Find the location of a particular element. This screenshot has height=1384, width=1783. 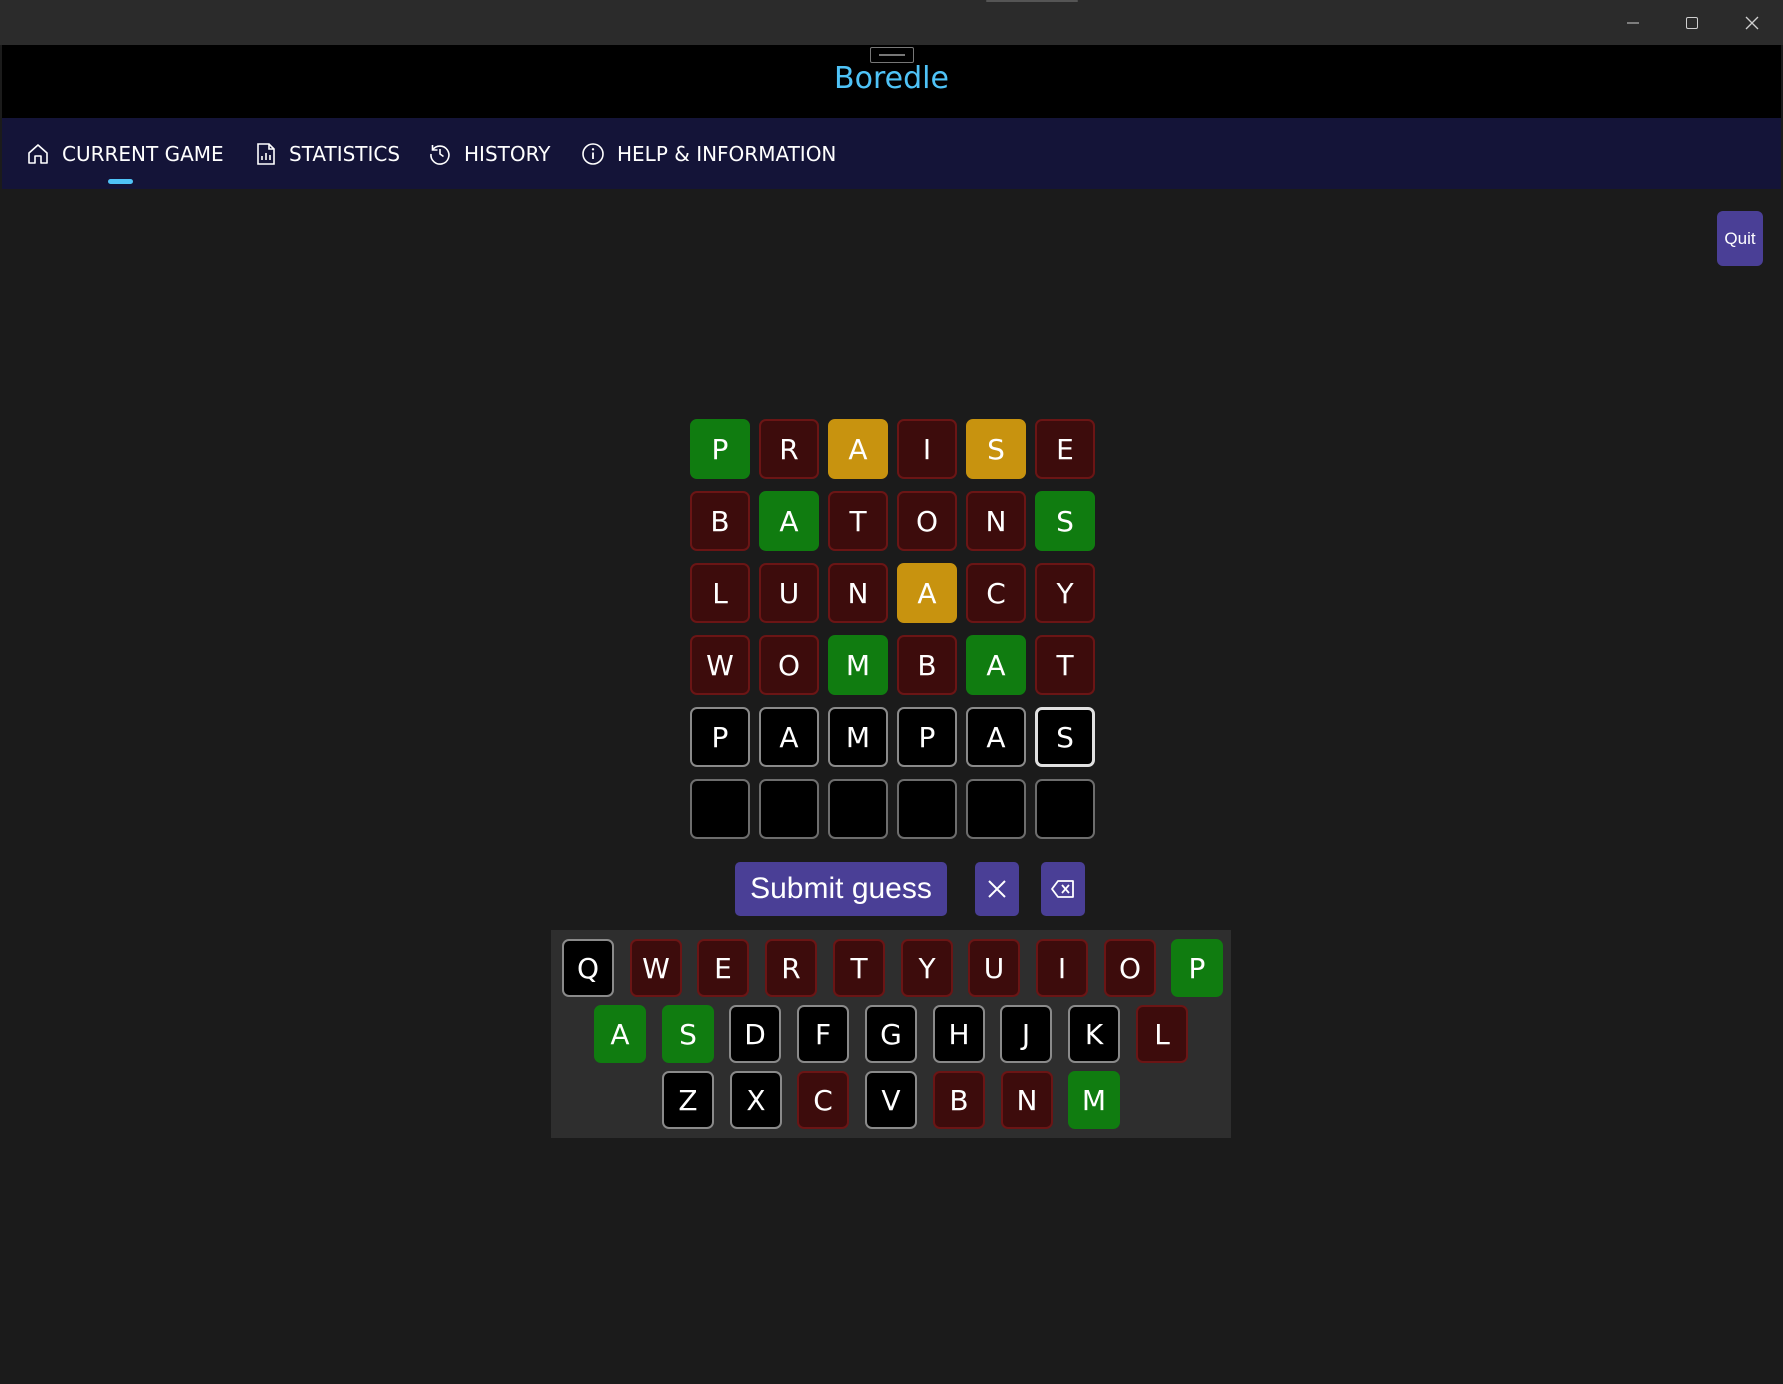

keyboard-key: C is located at coordinates (823, 1100).